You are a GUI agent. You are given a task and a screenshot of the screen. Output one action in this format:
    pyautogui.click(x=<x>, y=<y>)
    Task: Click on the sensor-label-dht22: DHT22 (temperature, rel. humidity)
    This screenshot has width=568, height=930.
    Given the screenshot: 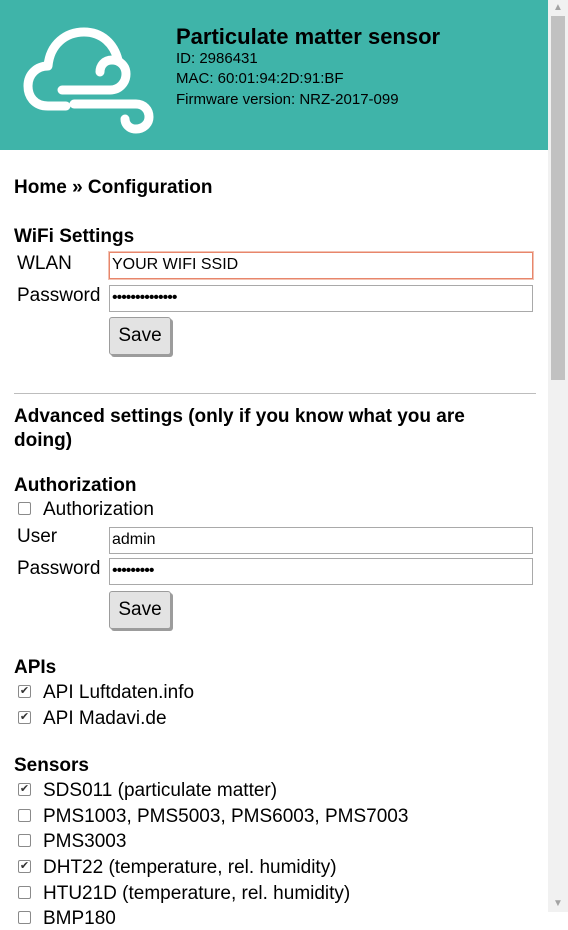 What is the action you would take?
    pyautogui.click(x=190, y=867)
    